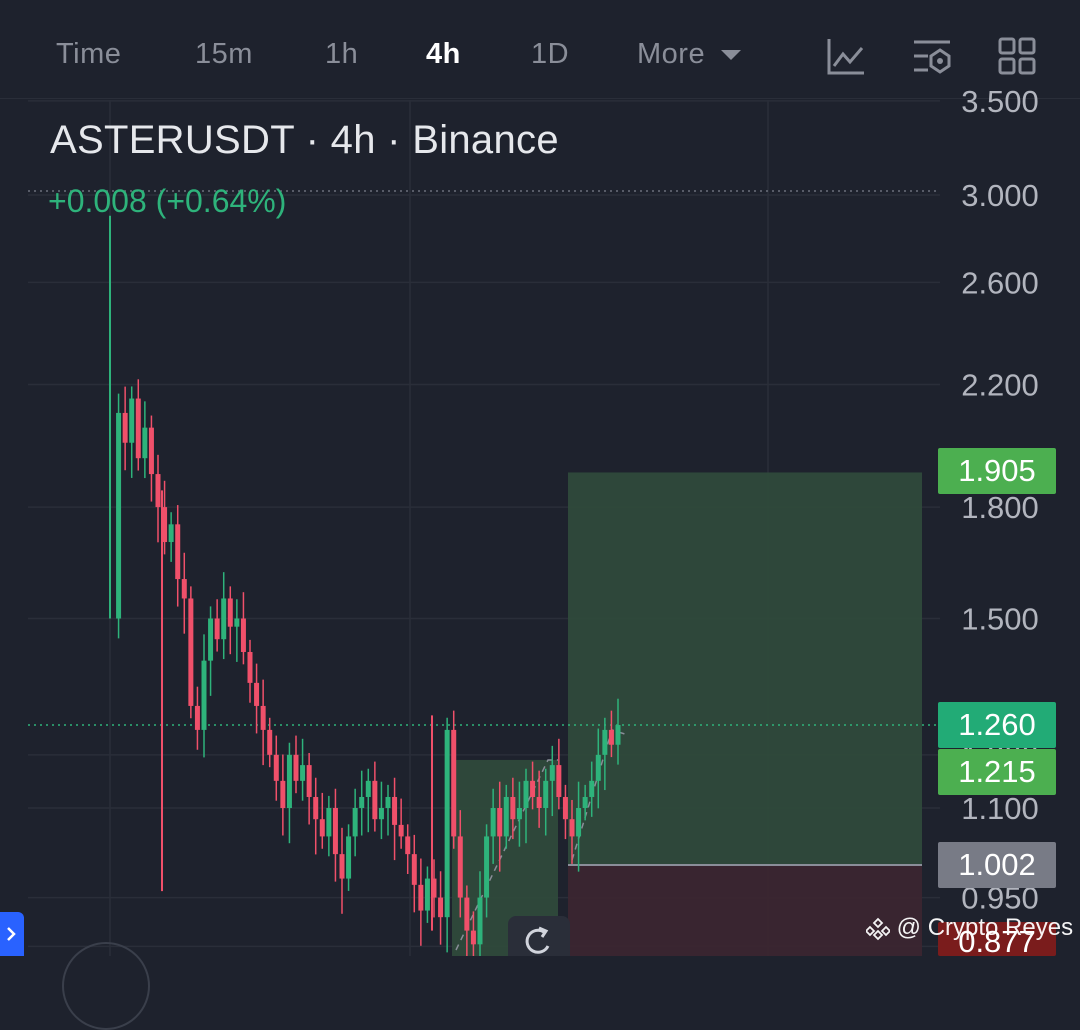  I want to click on y-tick-label: 2.600, so click(1000, 282).